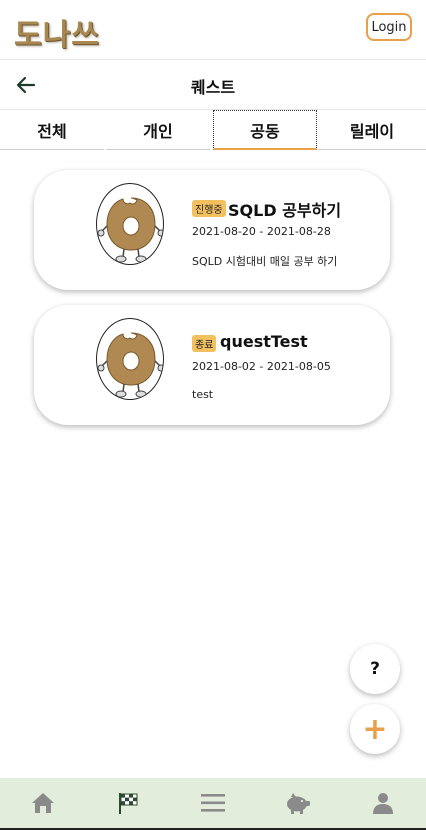 This screenshot has height=830, width=426. What do you see at coordinates (204, 343) in the screenshot?
I see `status-badge: 종료` at bounding box center [204, 343].